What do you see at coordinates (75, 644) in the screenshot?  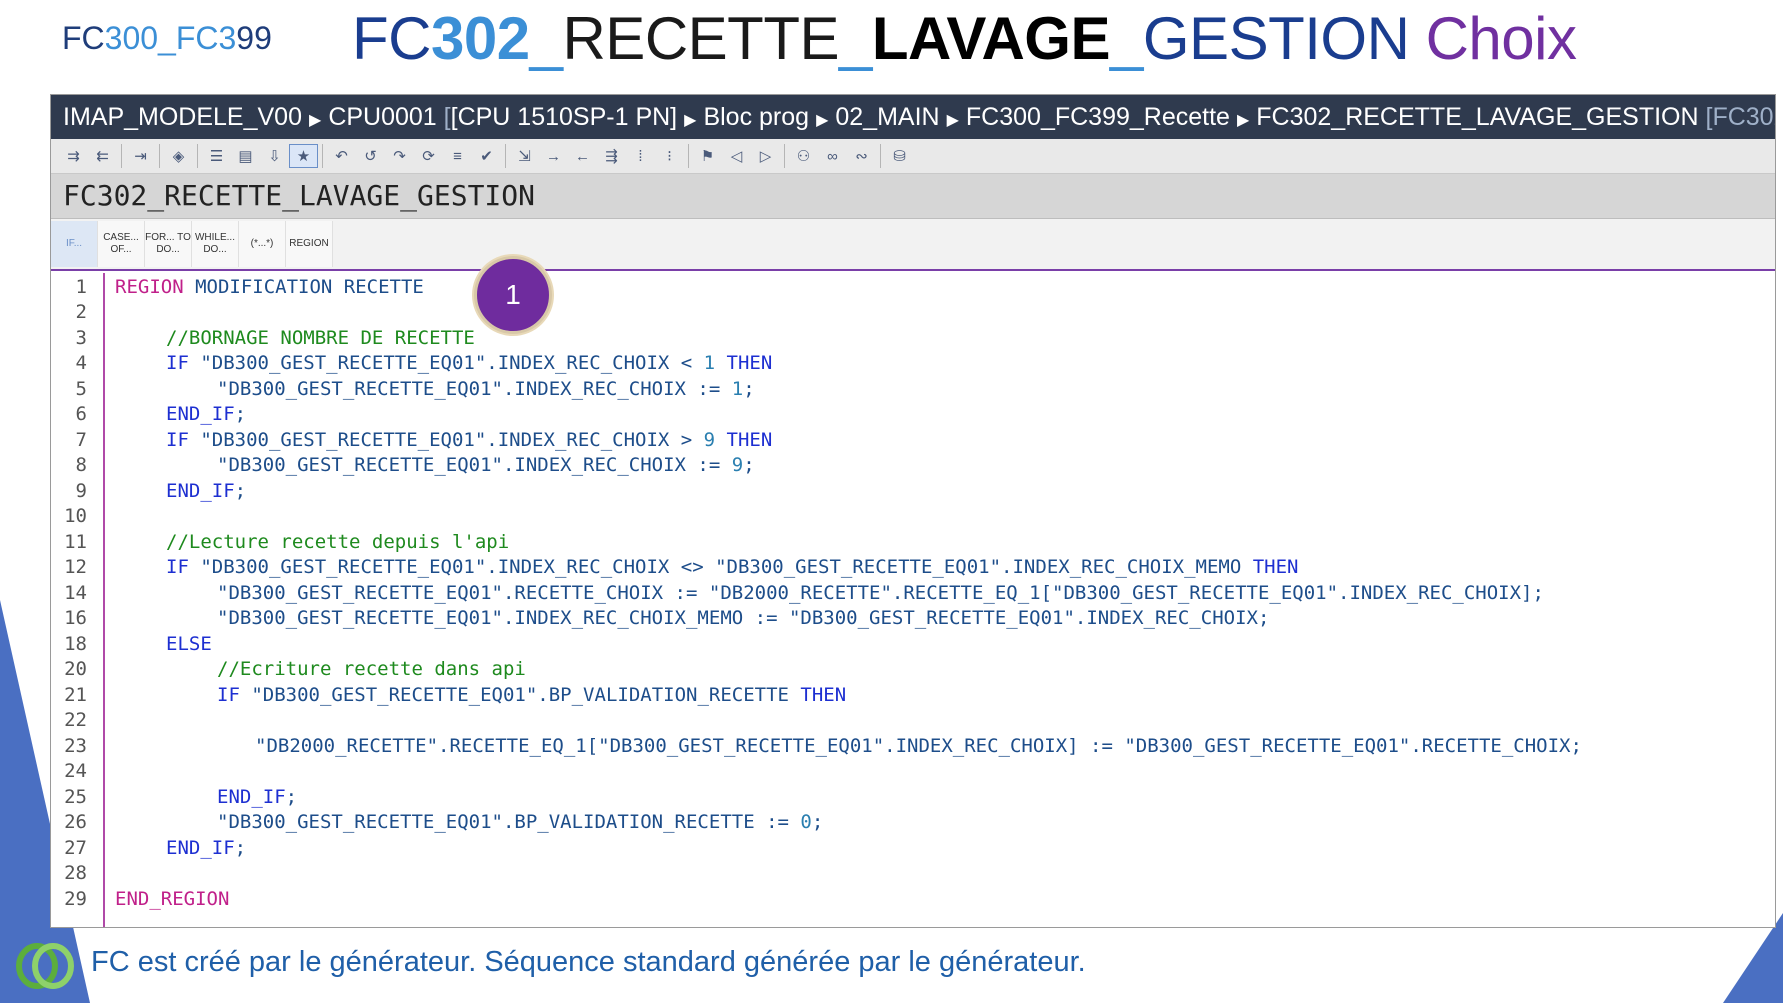 I see `line-number: 18` at bounding box center [75, 644].